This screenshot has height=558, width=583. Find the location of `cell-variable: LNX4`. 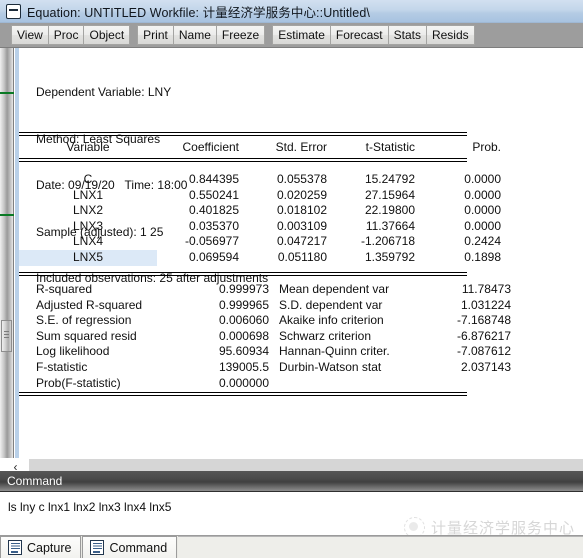

cell-variable: LNX4 is located at coordinates (88, 241).